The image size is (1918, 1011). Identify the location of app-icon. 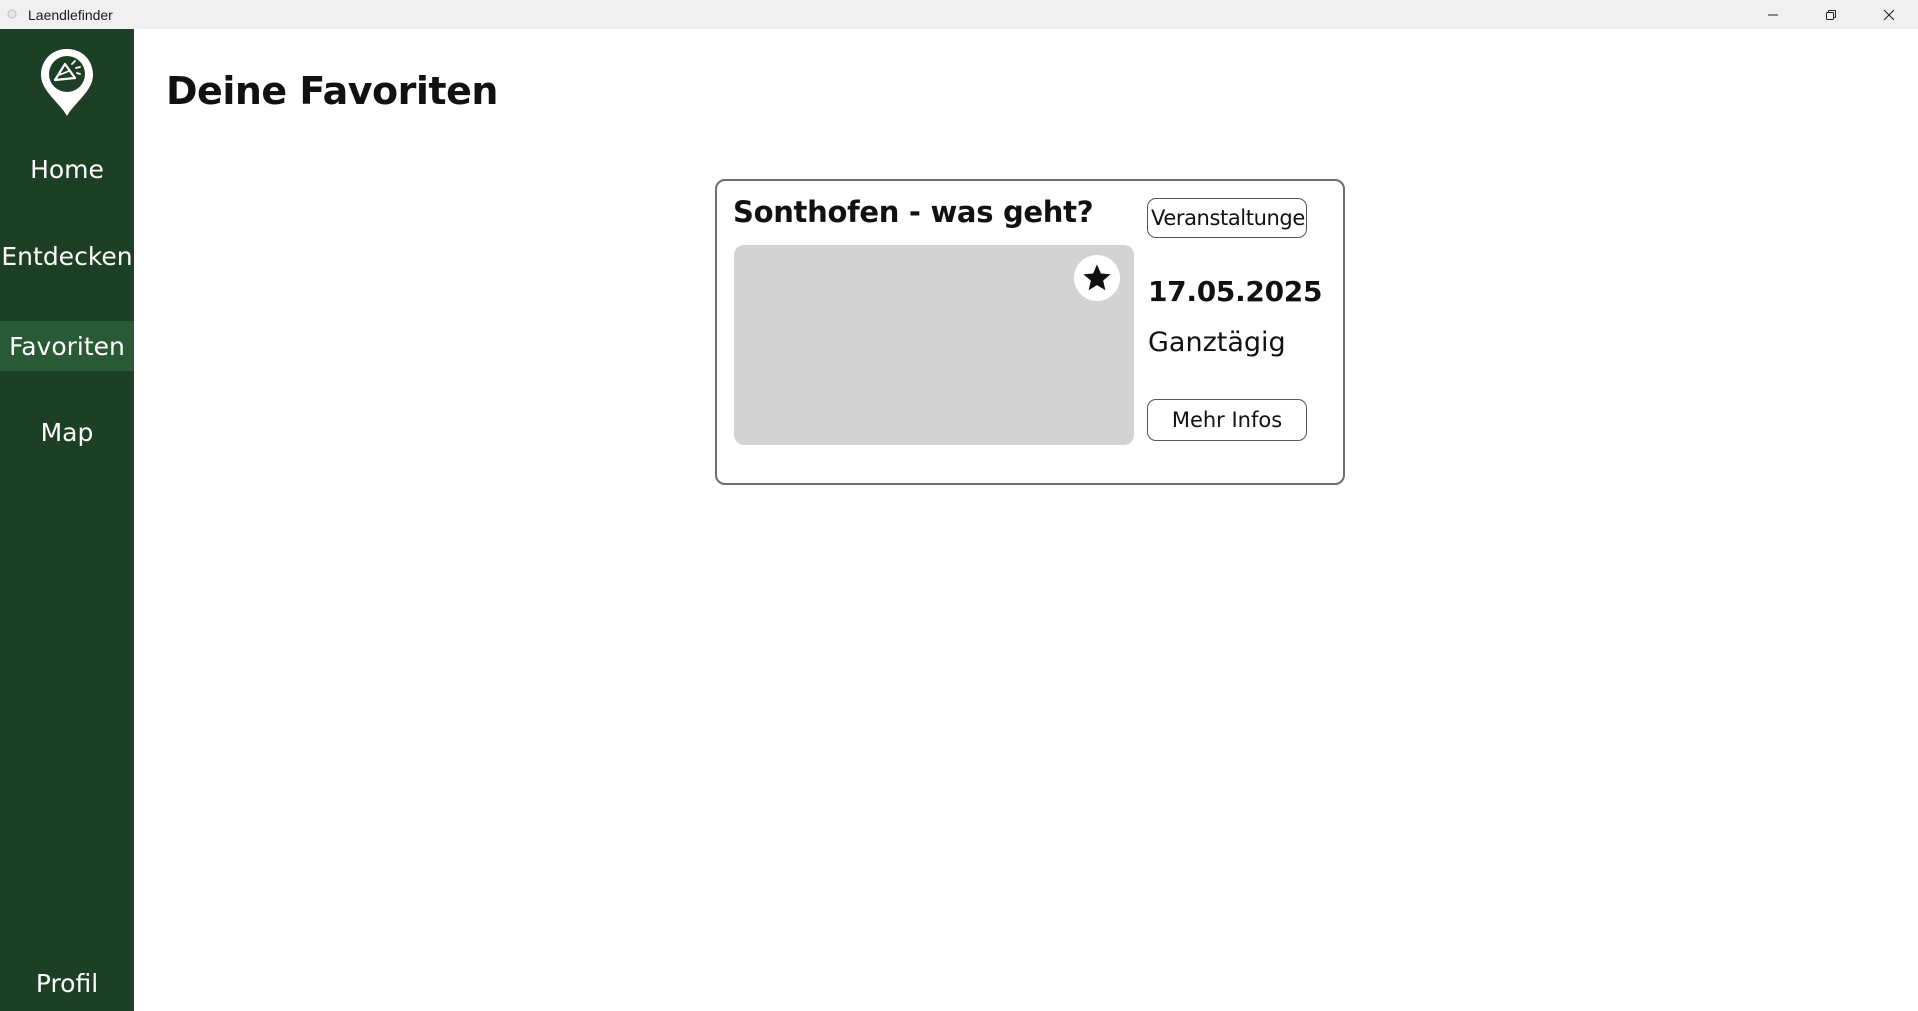
(12, 15).